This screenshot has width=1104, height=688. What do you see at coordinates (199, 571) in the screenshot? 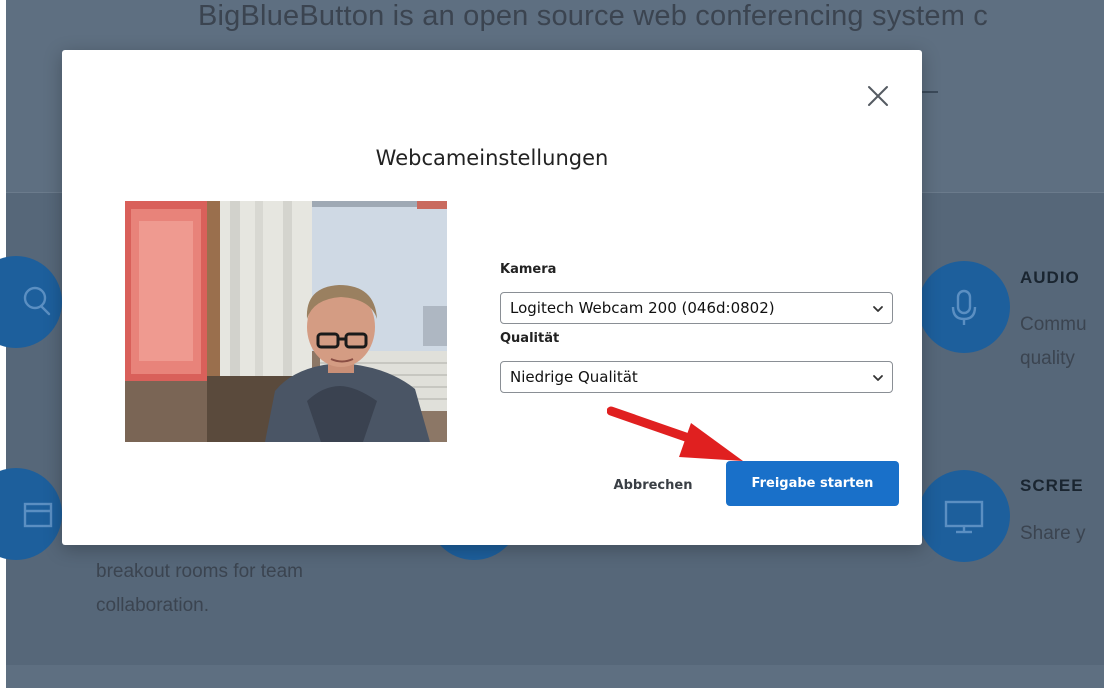
I see `feature-breakout-line1: breakout rooms for team` at bounding box center [199, 571].